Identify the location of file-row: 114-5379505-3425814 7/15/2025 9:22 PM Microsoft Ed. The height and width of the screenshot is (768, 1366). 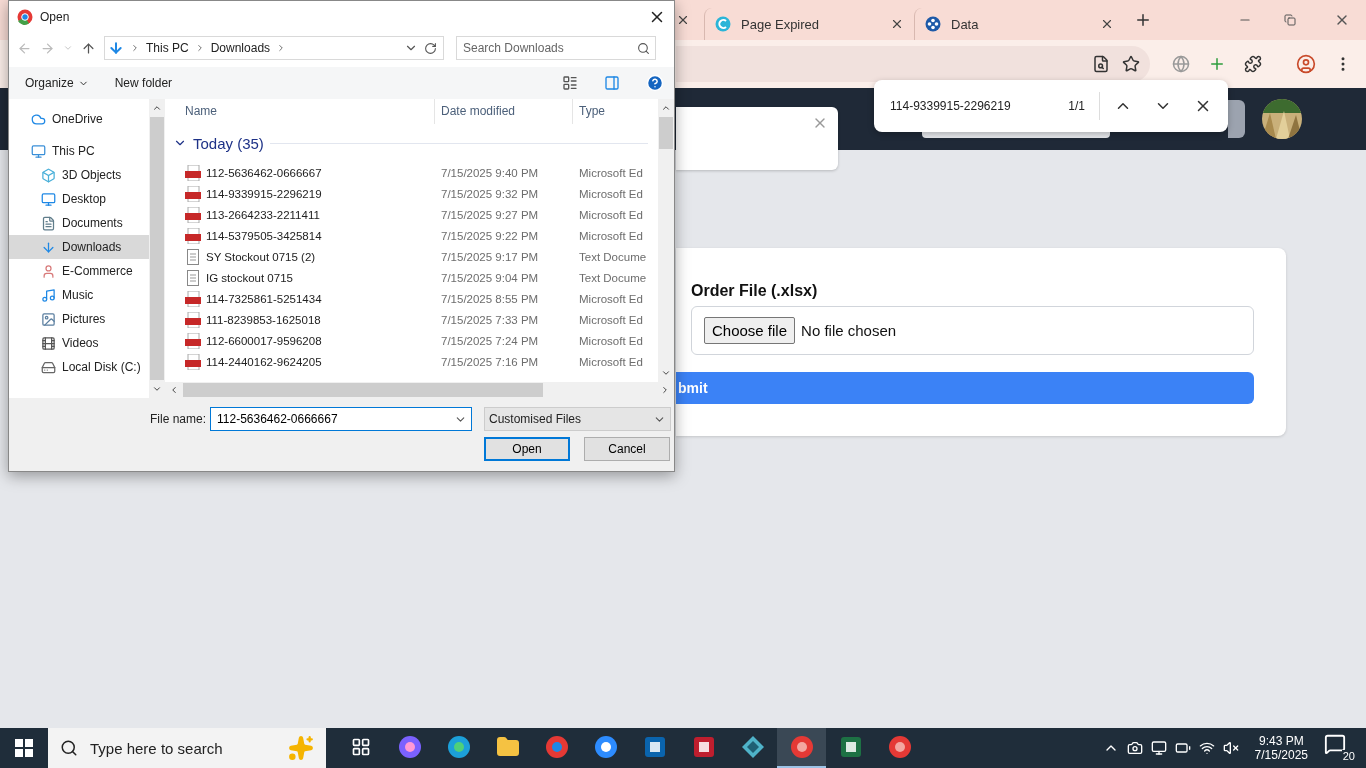
(411, 235).